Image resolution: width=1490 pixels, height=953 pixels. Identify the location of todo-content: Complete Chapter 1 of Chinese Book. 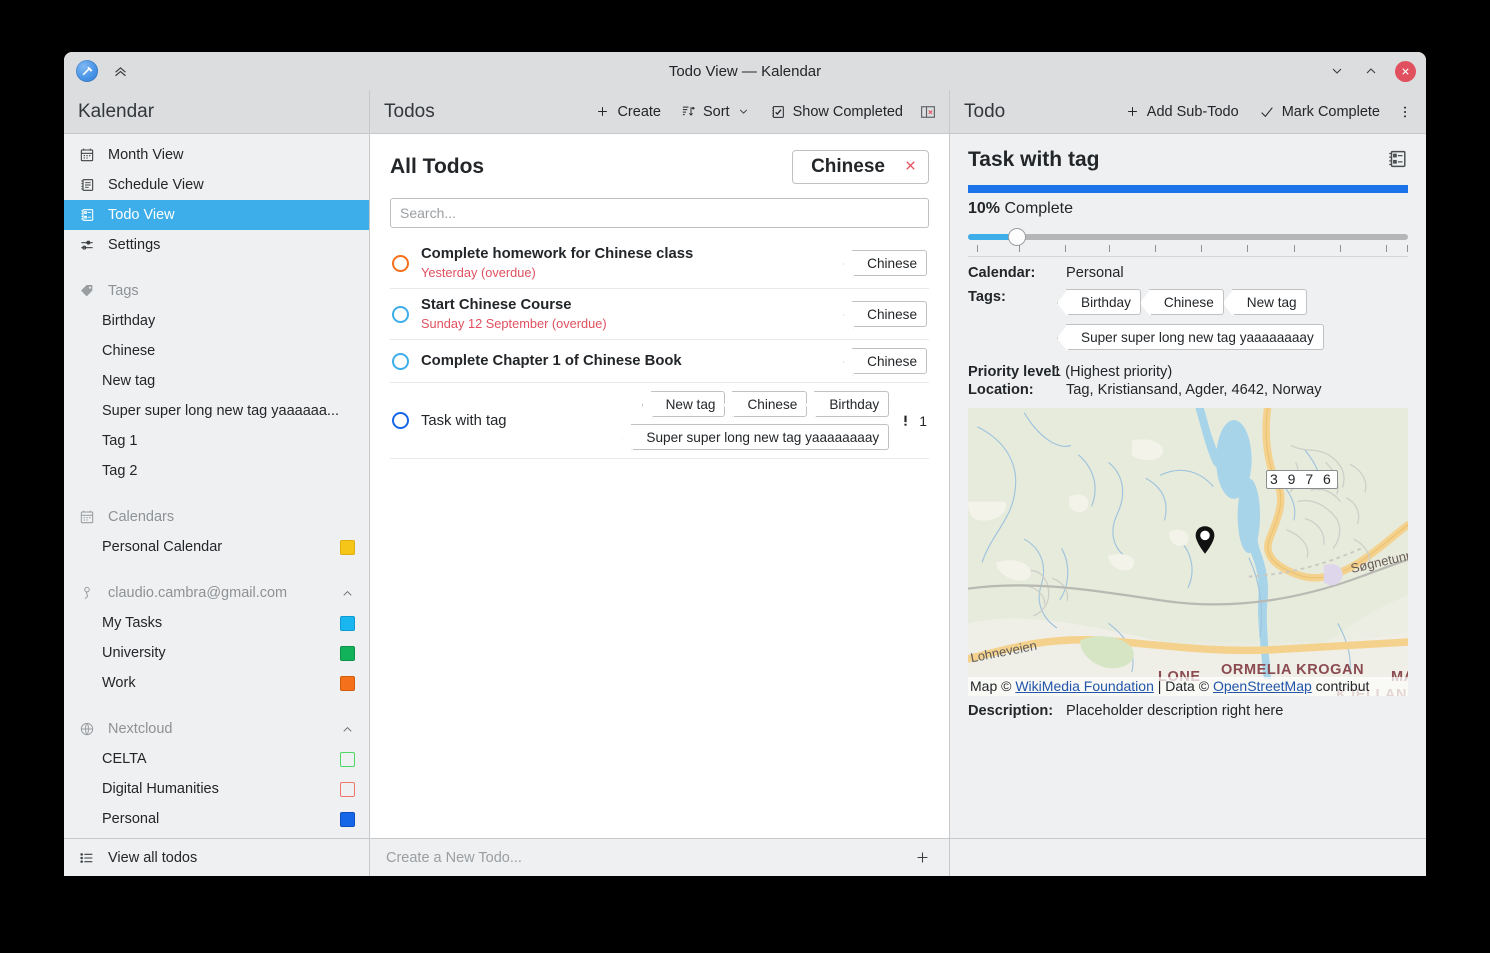
(630, 361).